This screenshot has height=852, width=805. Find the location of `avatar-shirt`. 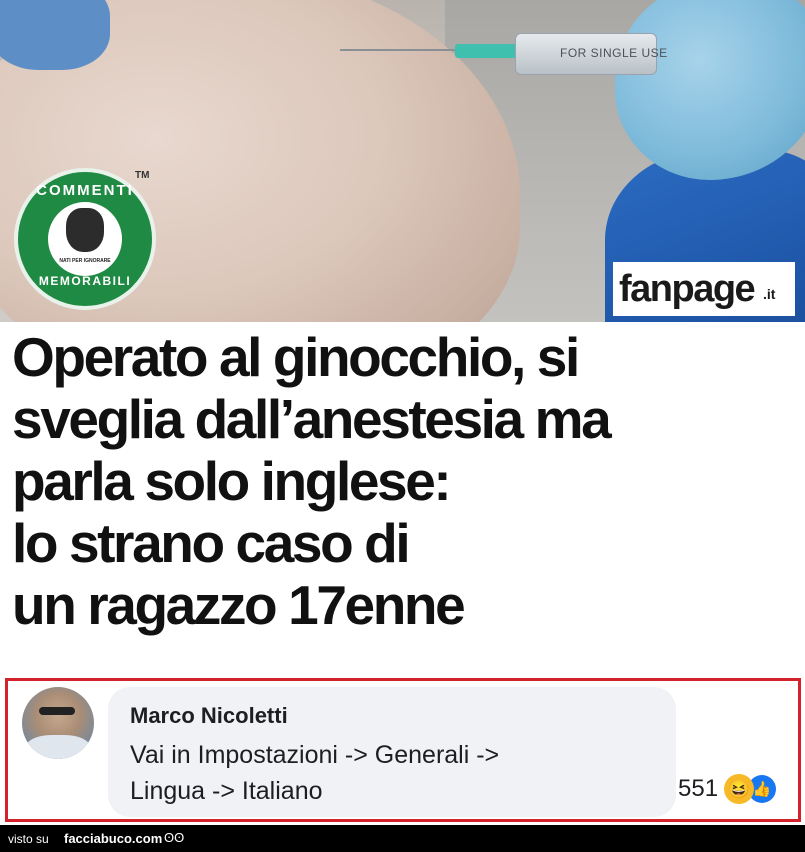

avatar-shirt is located at coordinates (58, 747).